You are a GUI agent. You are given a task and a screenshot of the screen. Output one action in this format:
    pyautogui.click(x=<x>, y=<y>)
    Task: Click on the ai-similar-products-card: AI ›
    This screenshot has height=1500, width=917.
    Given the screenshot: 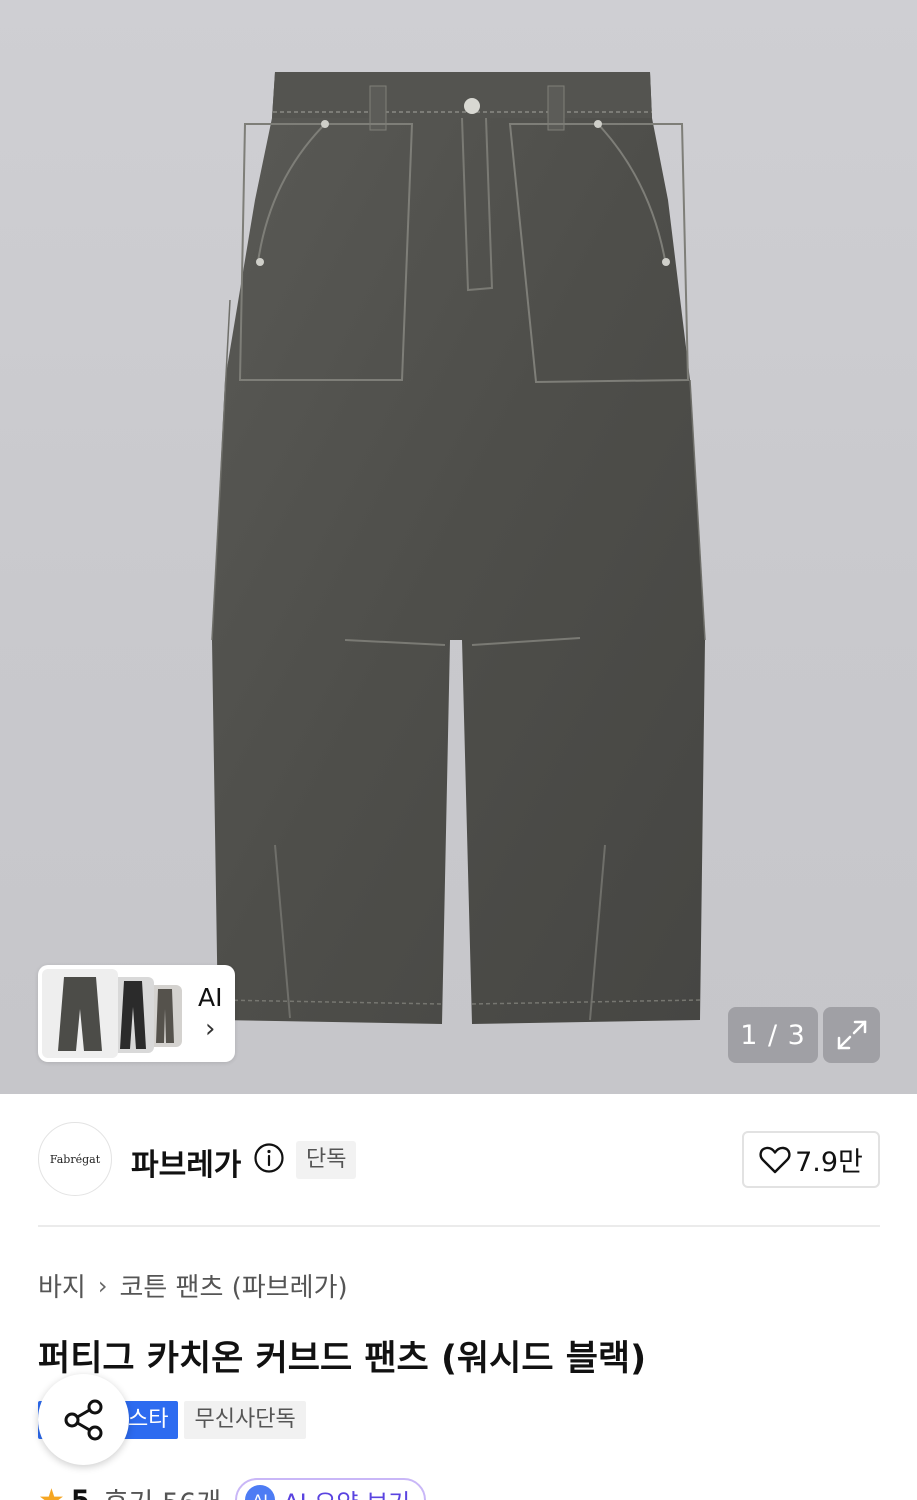 What is the action you would take?
    pyautogui.click(x=136, y=1013)
    